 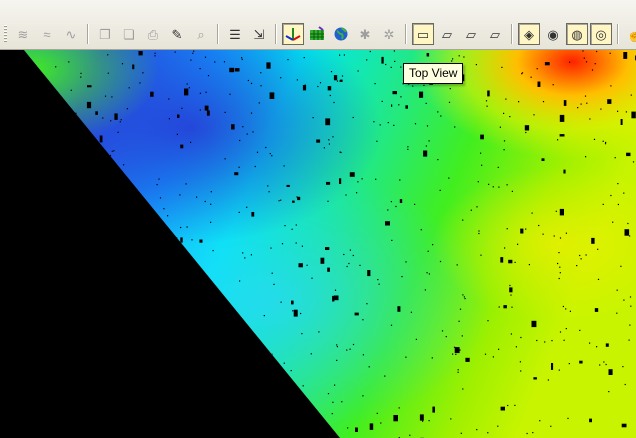 What do you see at coordinates (471, 34) in the screenshot?
I see `side-view-icon: ▱` at bounding box center [471, 34].